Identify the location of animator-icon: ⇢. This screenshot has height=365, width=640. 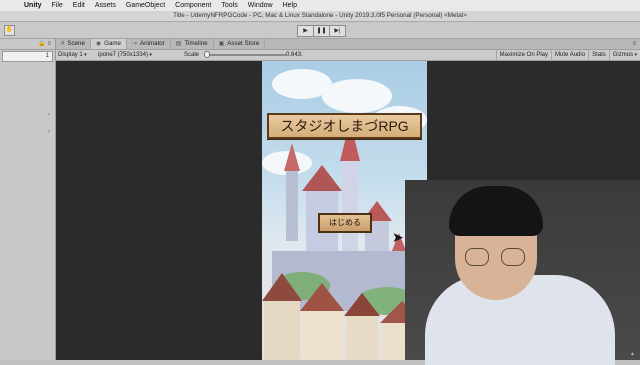
(135, 44).